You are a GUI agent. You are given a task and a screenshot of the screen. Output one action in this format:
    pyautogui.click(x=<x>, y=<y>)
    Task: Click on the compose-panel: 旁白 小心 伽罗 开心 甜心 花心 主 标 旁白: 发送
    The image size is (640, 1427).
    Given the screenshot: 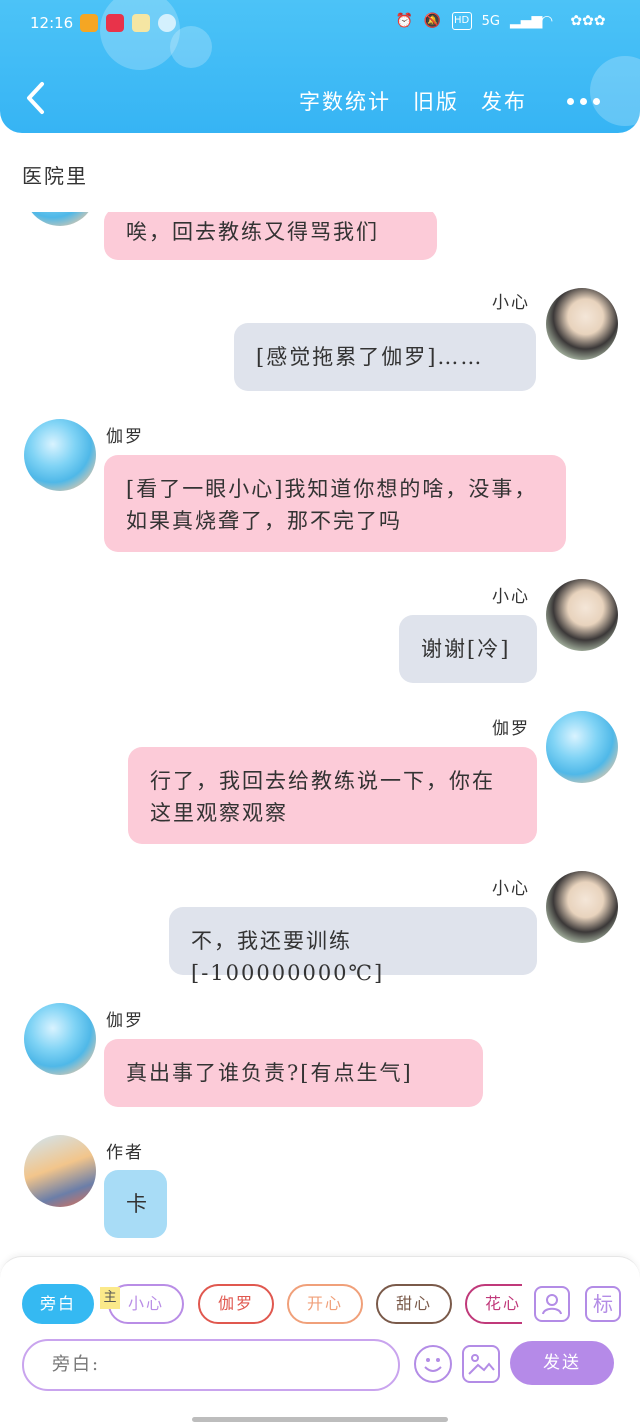 What is the action you would take?
    pyautogui.click(x=320, y=1341)
    